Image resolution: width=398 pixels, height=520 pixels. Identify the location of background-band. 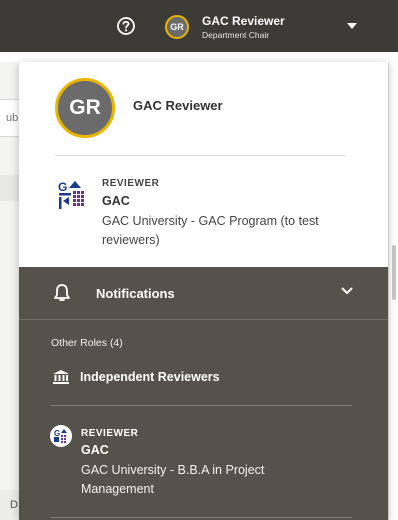
(10, 188).